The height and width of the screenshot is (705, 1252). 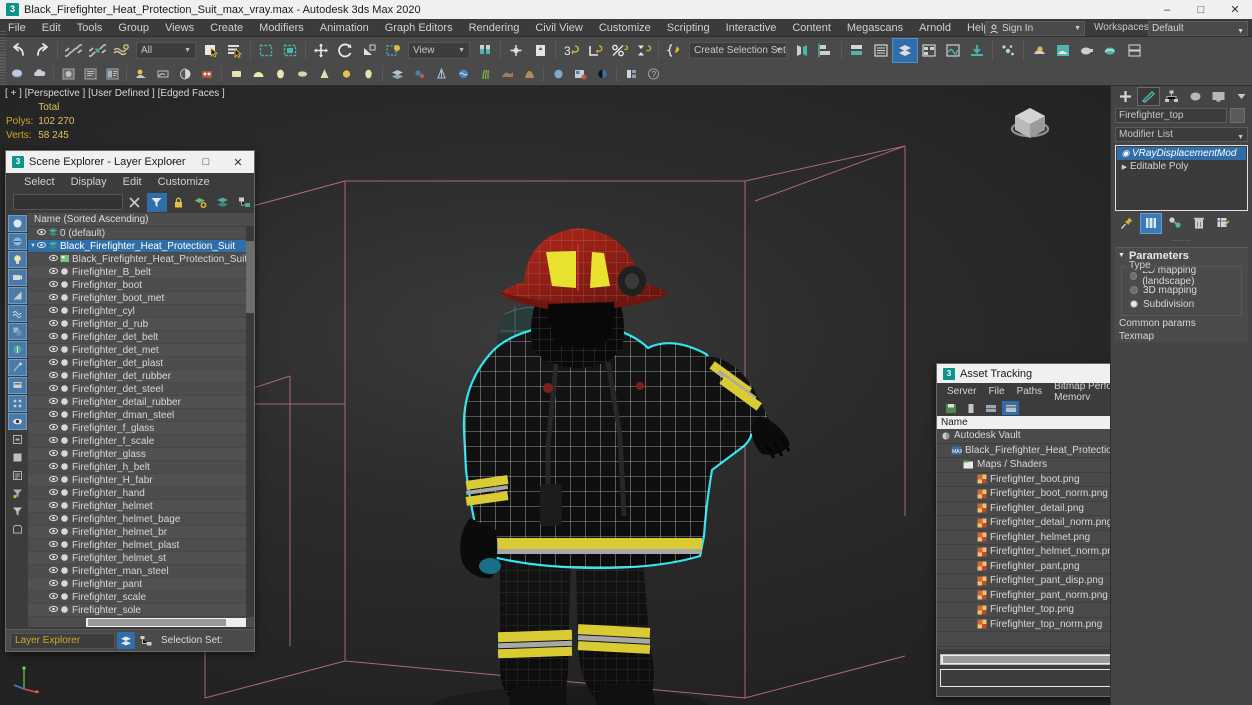 What do you see at coordinates (141, 584) in the screenshot?
I see `layer-row: Firefighter_pant` at bounding box center [141, 584].